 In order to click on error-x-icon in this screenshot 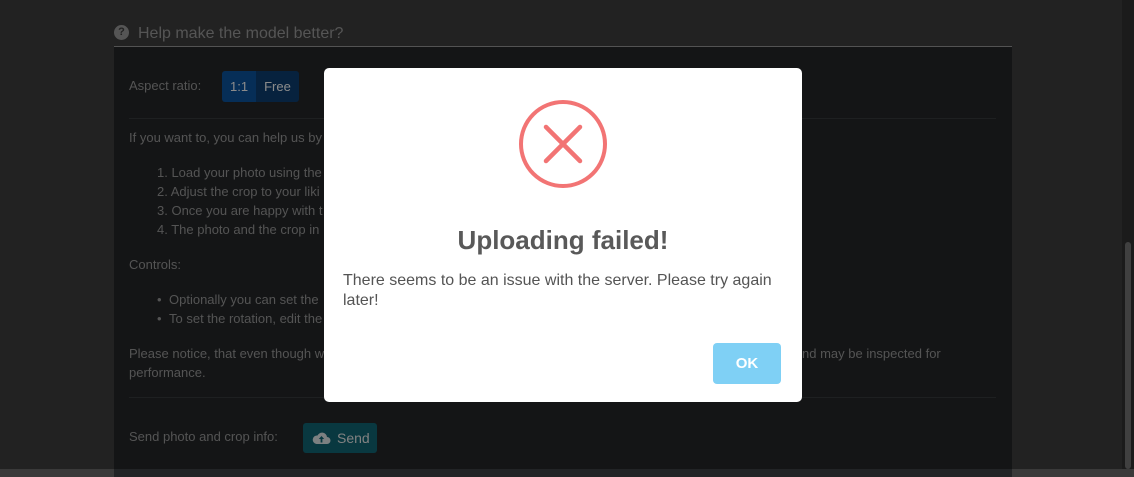, I will do `click(563, 144)`.